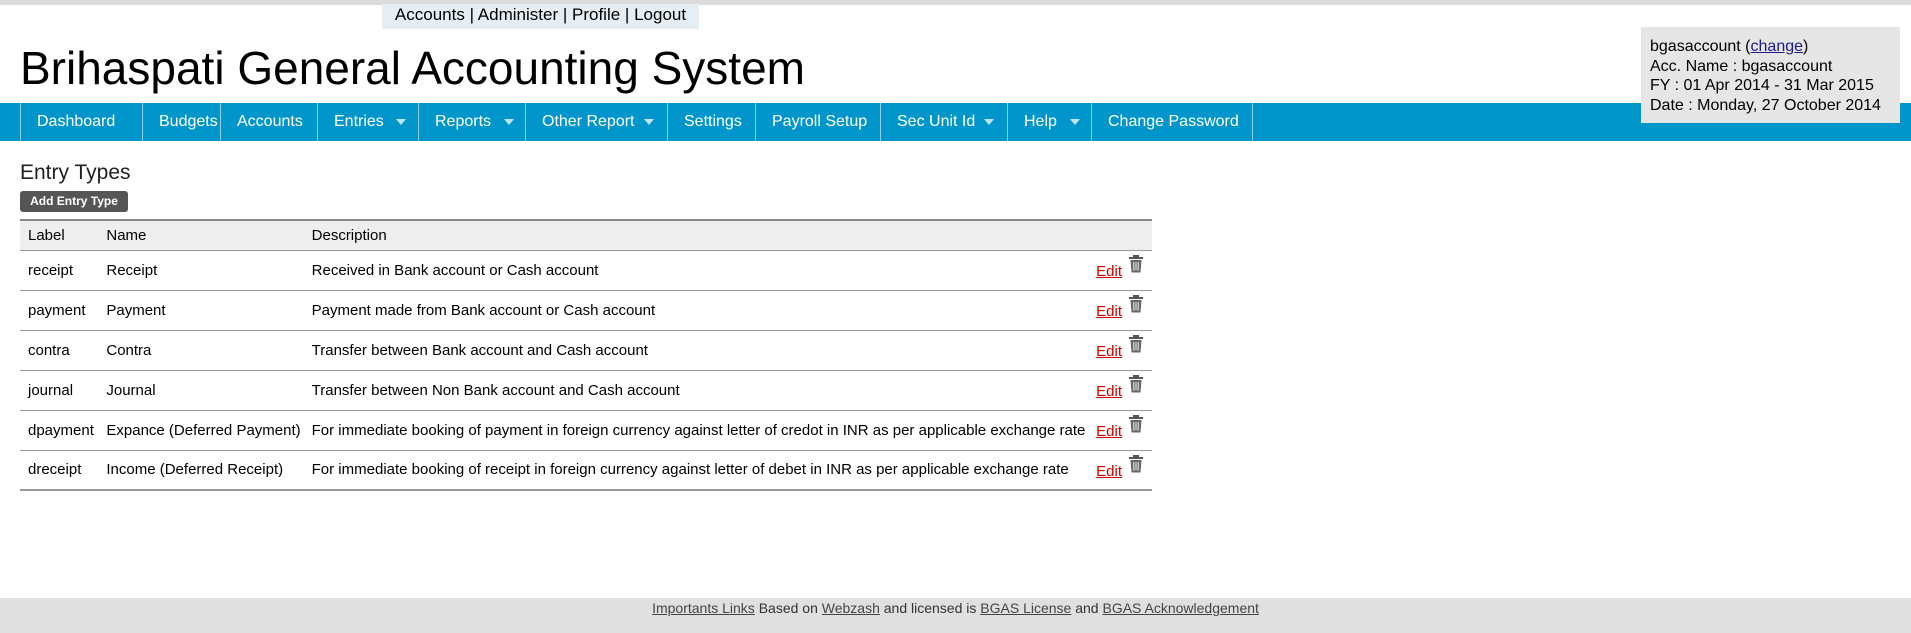  Describe the element at coordinates (586, 235) in the screenshot. I see `table-header-row: Label Name Description` at that location.